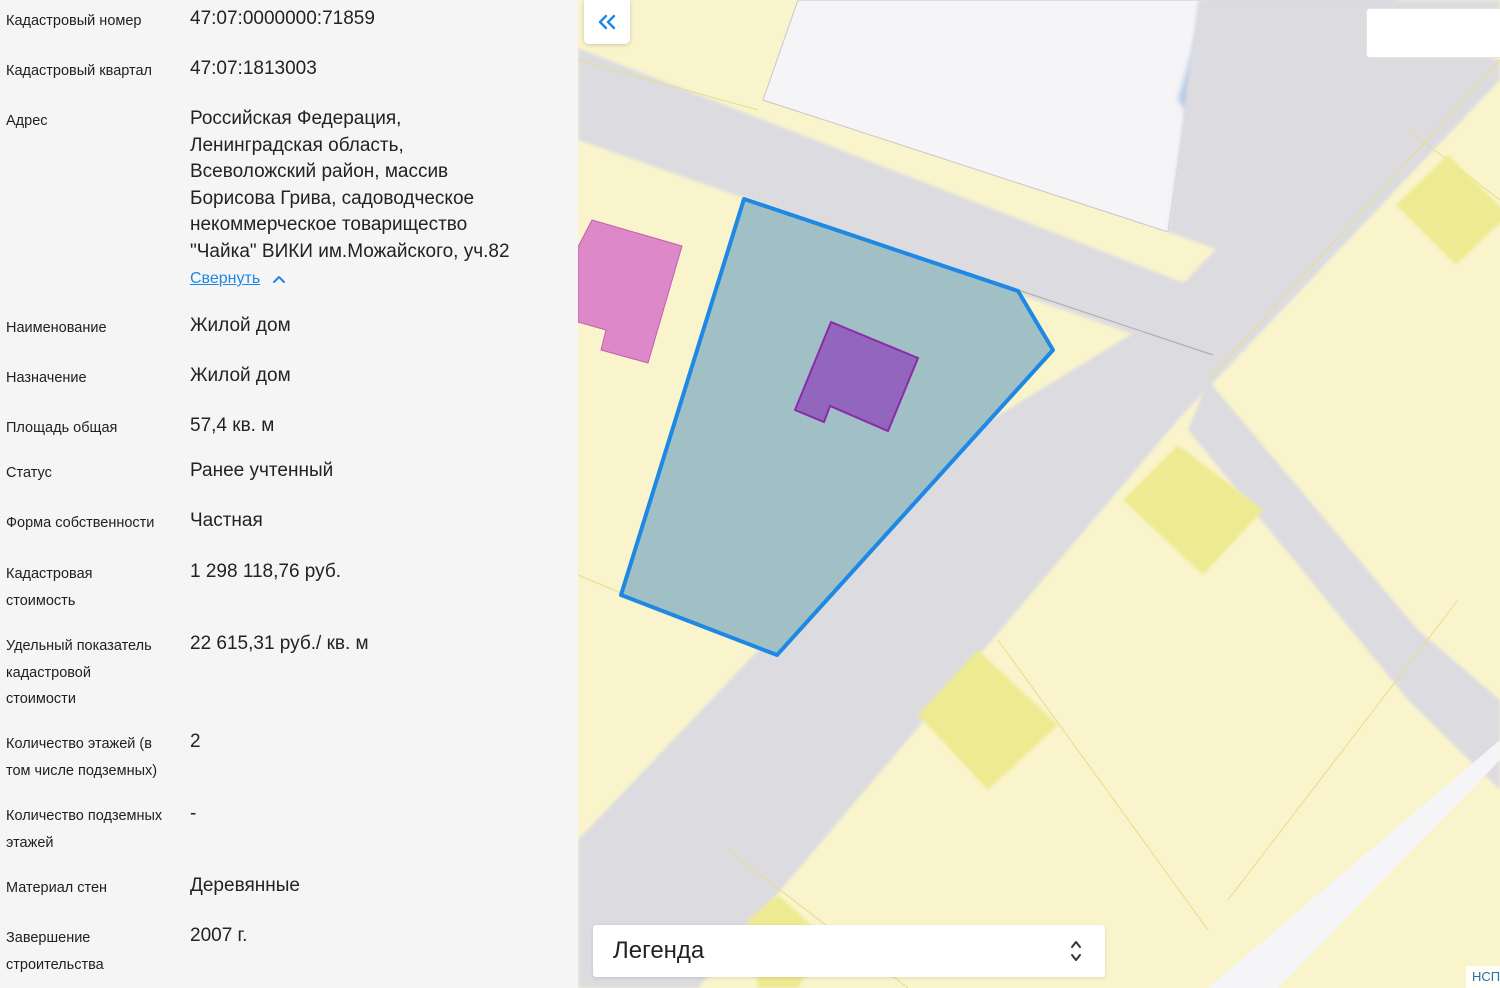 The width and height of the screenshot is (1500, 988). Describe the element at coordinates (74, 21) in the screenshot. I see `property-label: Кадастровый номер` at that location.